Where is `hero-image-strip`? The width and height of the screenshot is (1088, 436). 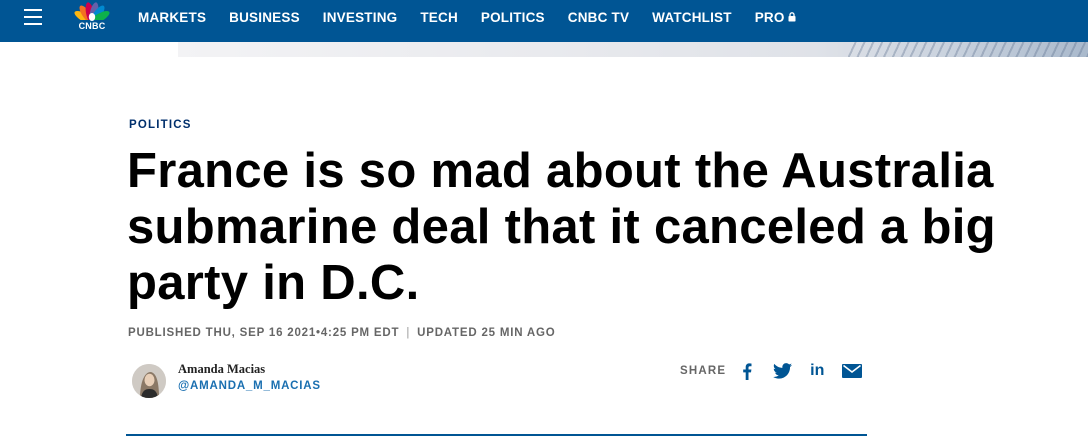 hero-image-strip is located at coordinates (633, 49).